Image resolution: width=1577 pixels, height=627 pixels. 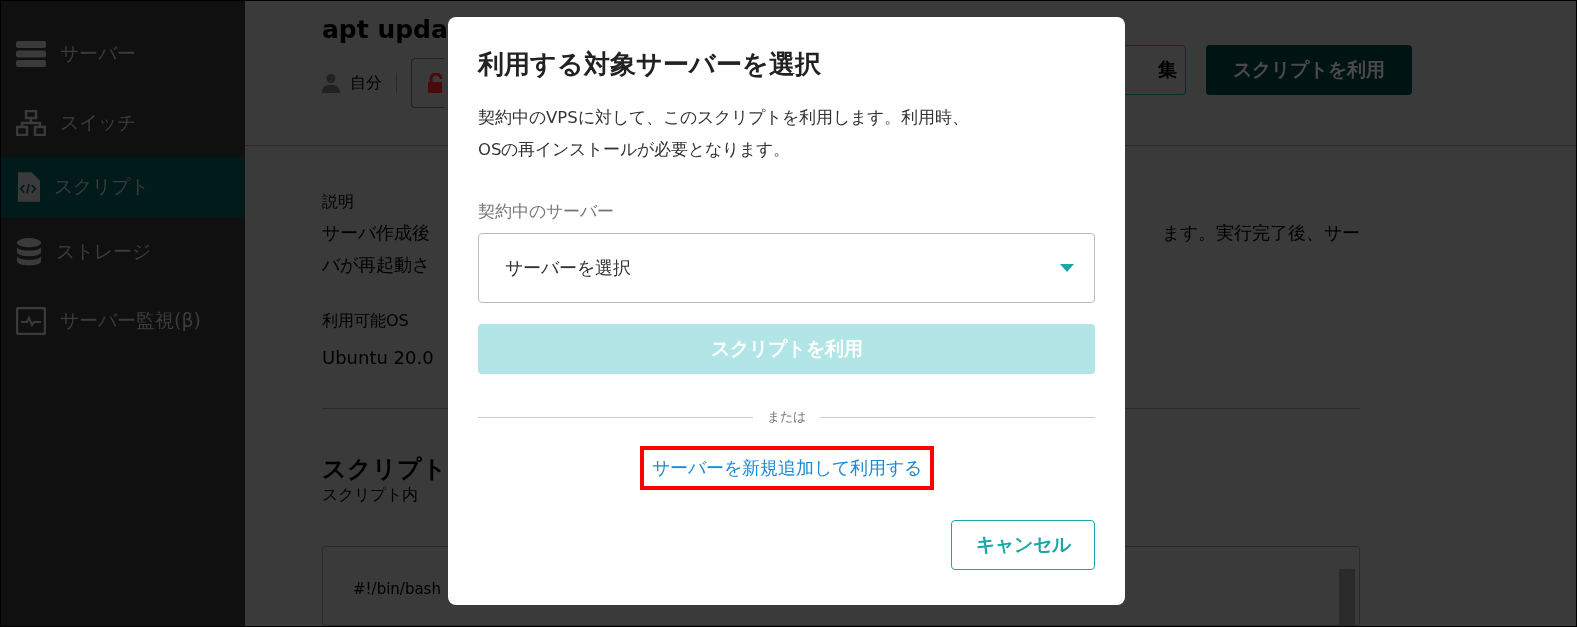 What do you see at coordinates (435, 83) in the screenshot?
I see `lock-icon` at bounding box center [435, 83].